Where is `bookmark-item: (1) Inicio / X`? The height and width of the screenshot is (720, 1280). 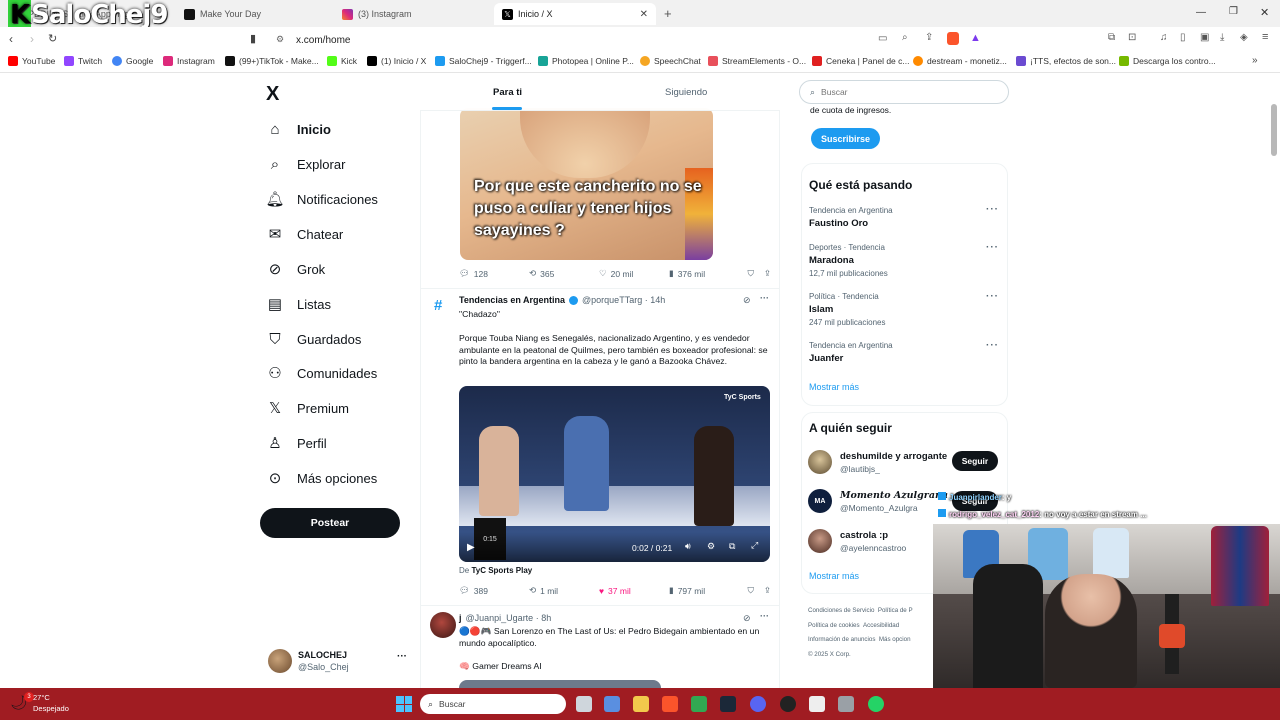
bookmark-item: (1) Inicio / X is located at coordinates (396, 61).